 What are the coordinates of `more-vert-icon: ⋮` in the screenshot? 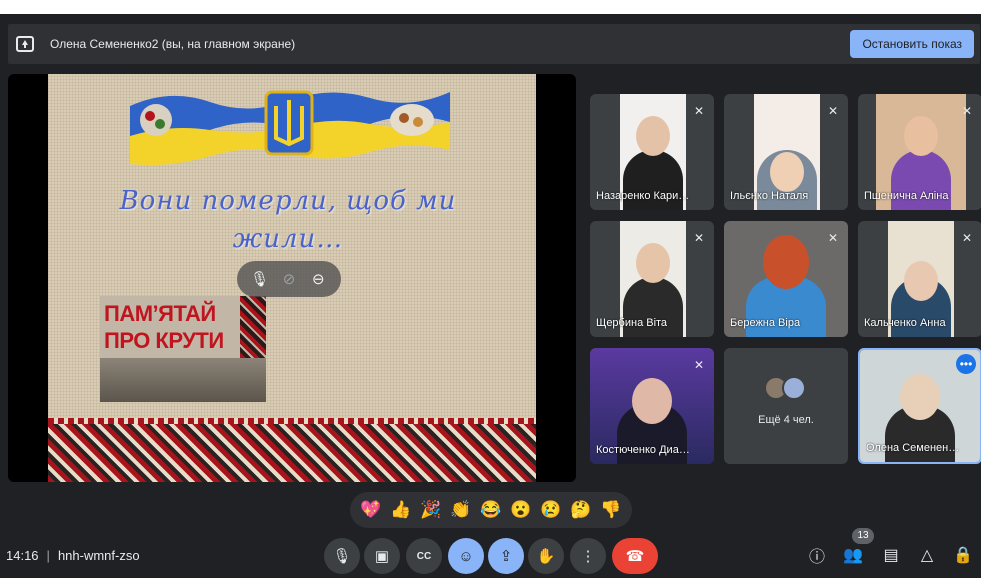 It's located at (588, 556).